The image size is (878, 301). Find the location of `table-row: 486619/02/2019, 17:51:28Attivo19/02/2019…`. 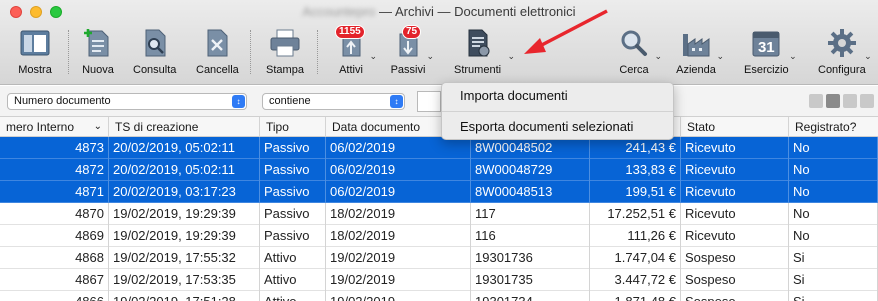

table-row: 486619/02/2019, 17:51:28Attivo19/02/2019… is located at coordinates (439, 296).